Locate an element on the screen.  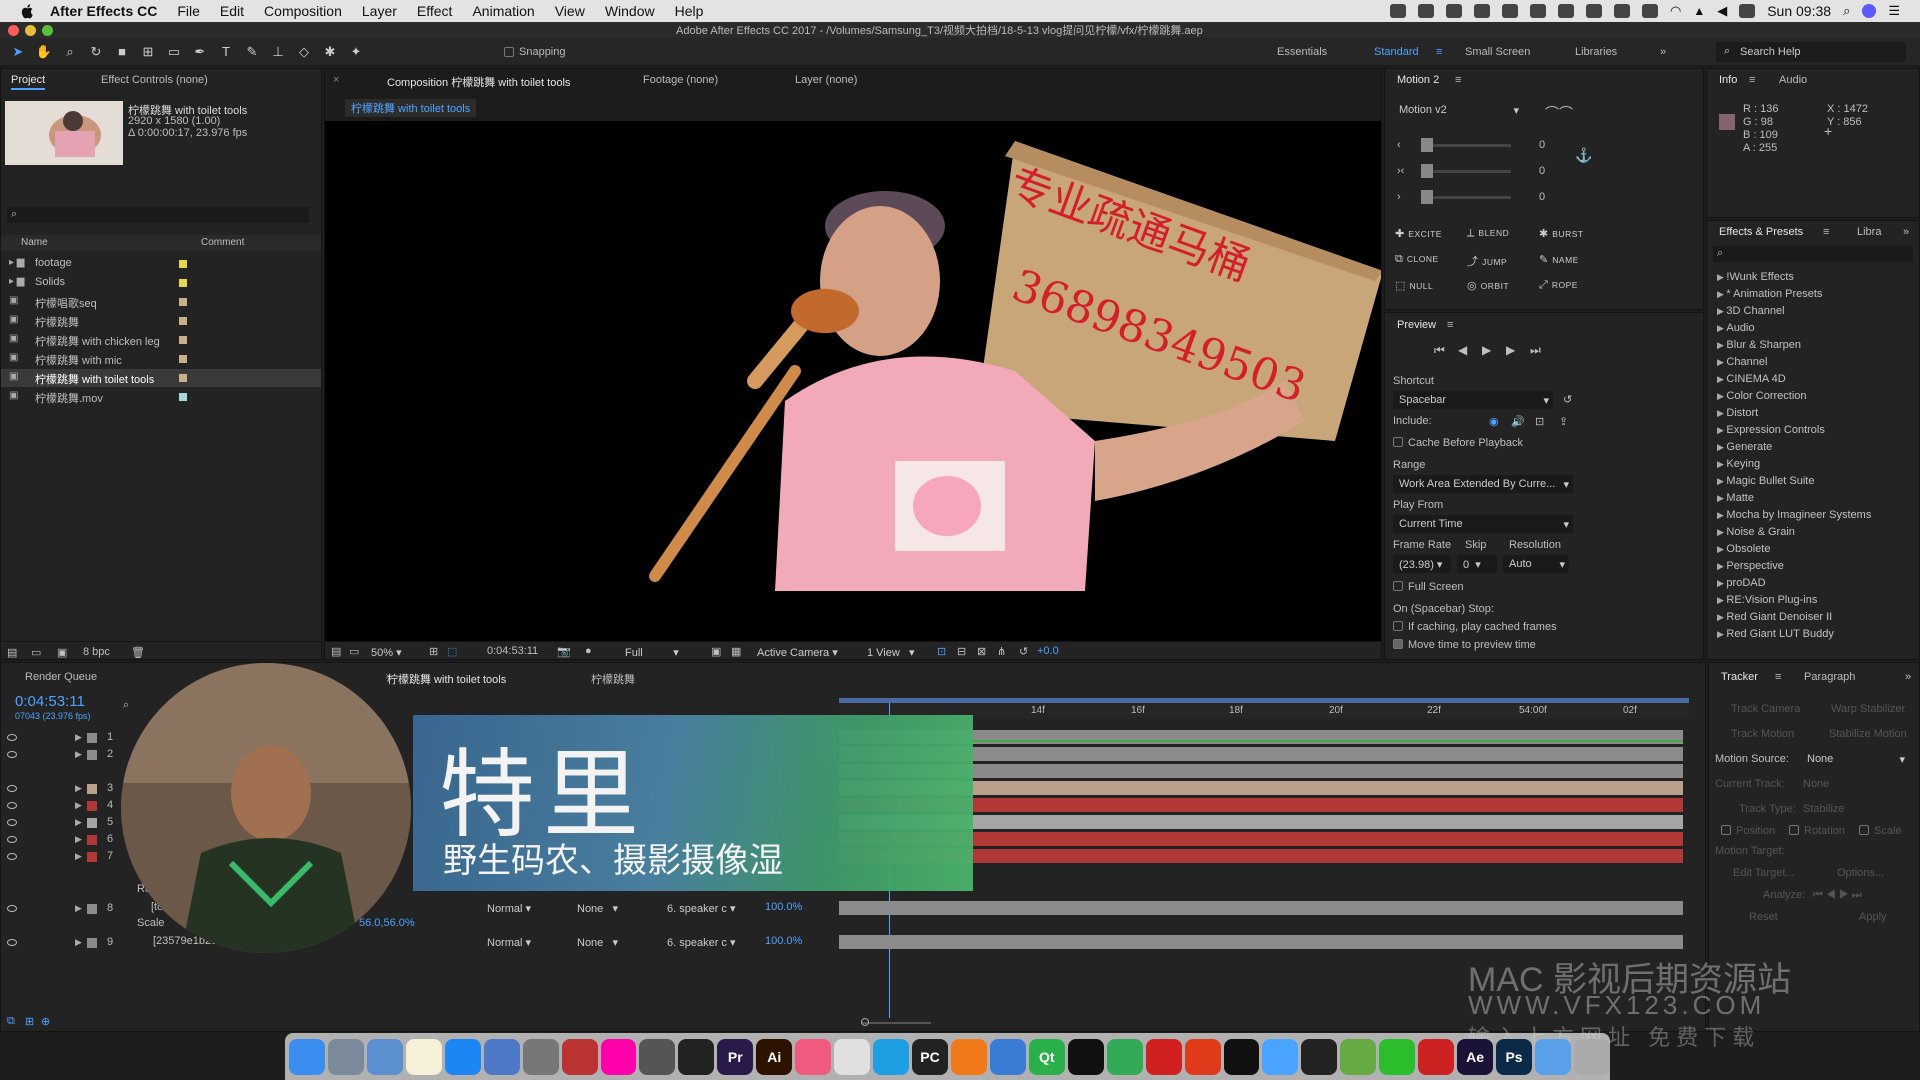
frame-rate-dropdown: (23.98) ▾ is located at coordinates (1422, 564).